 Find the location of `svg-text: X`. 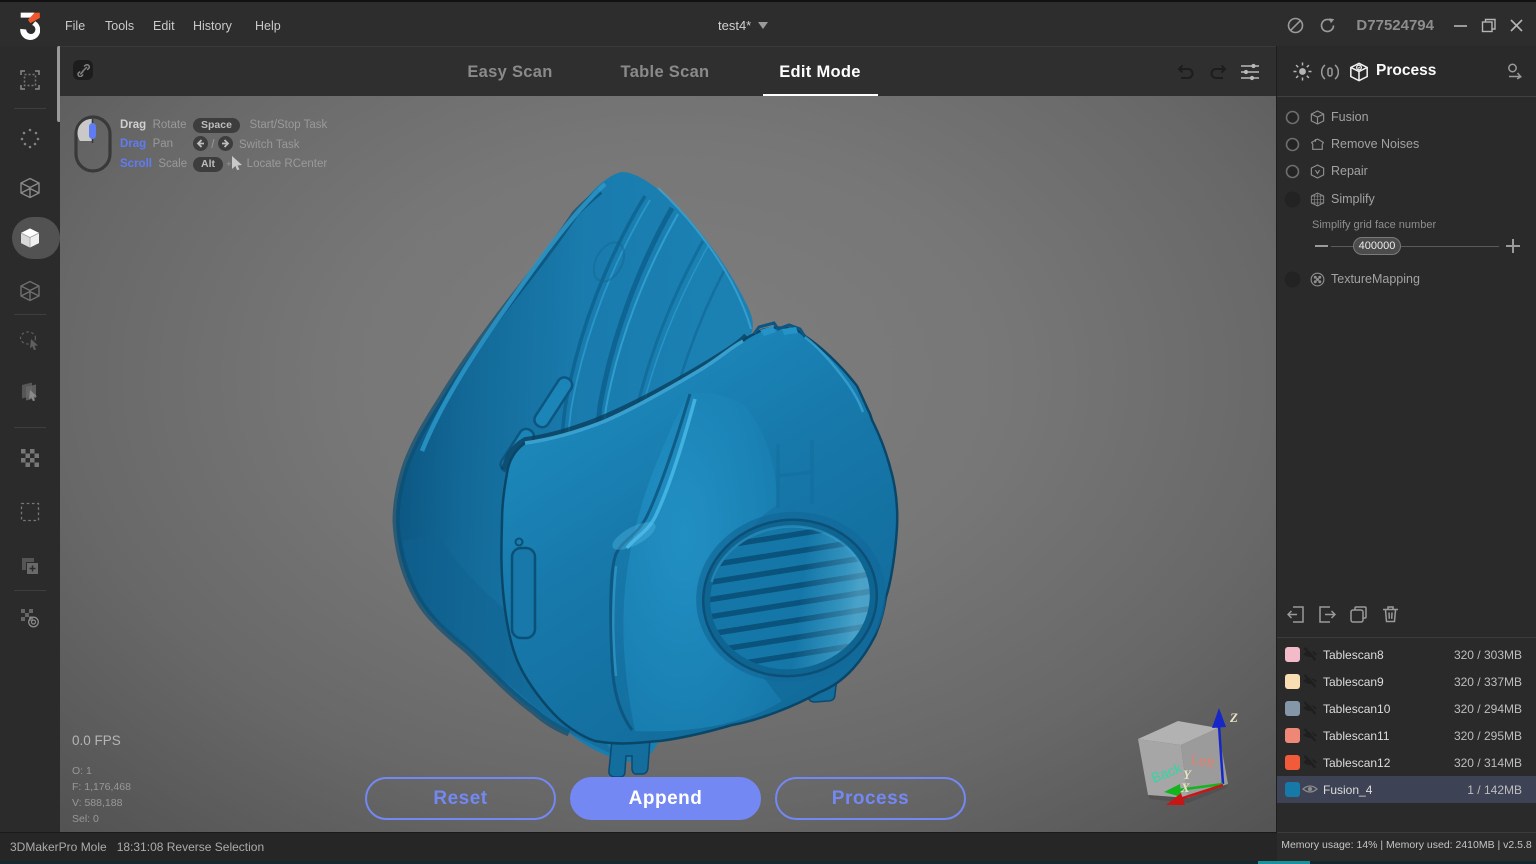

svg-text: X is located at coordinates (1185, 787).